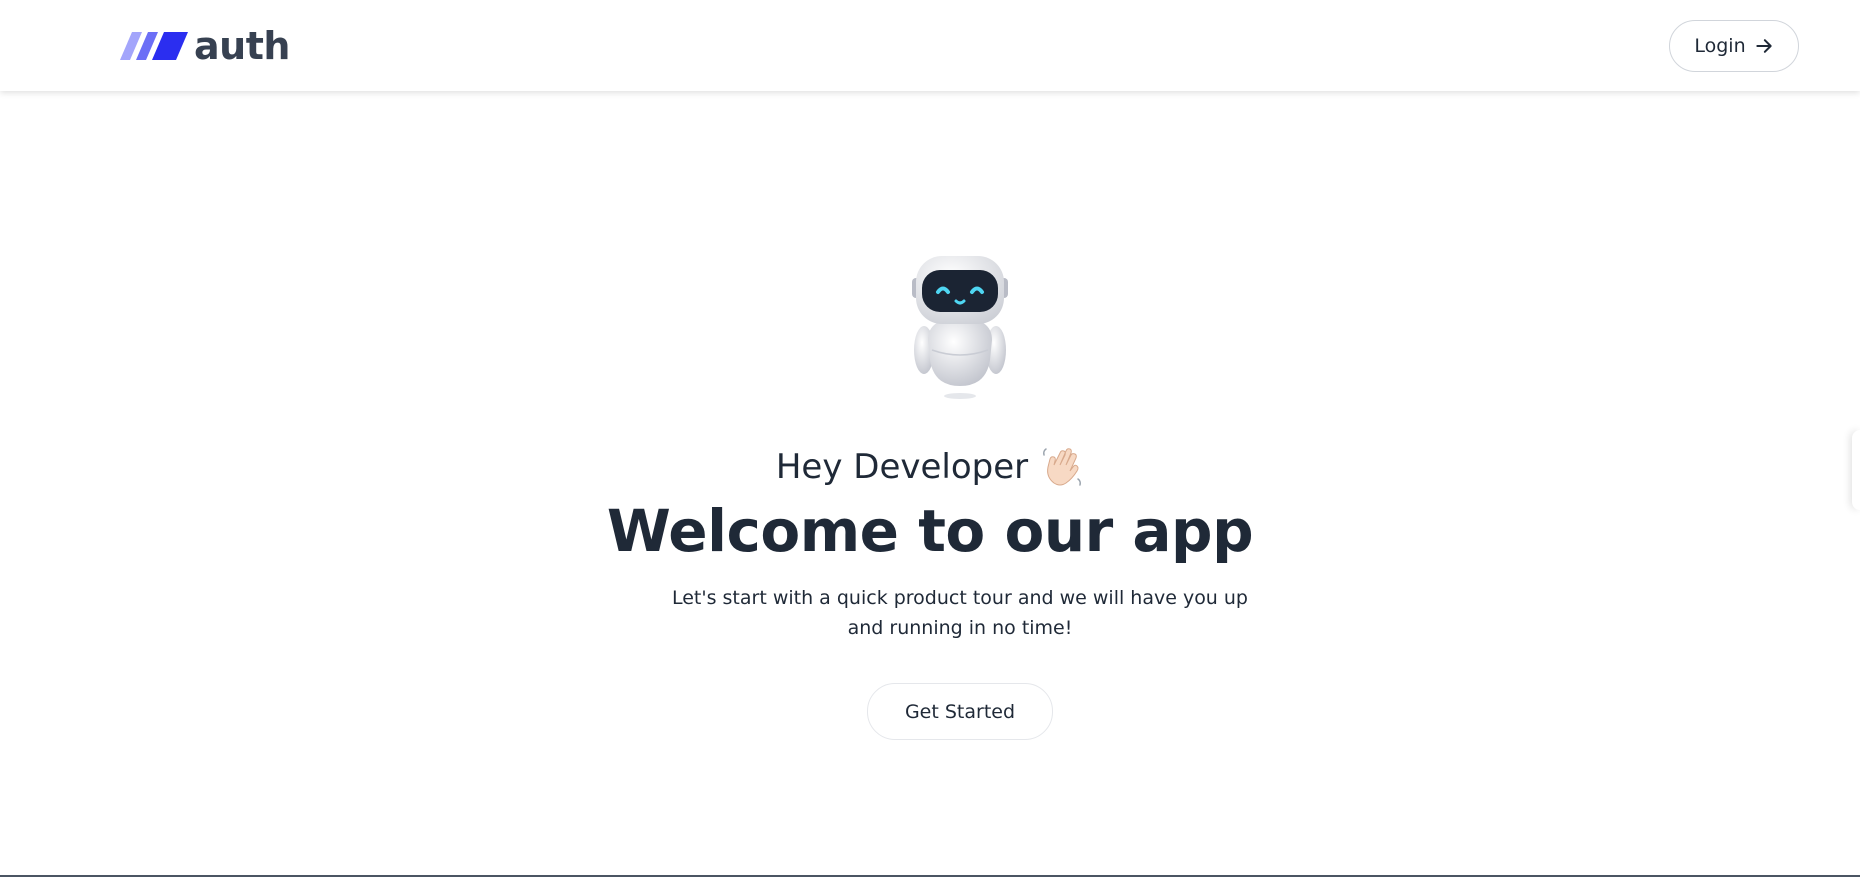 This screenshot has height=877, width=1860. Describe the element at coordinates (930, 531) in the screenshot. I see `page-title: Welcome to our app` at that location.